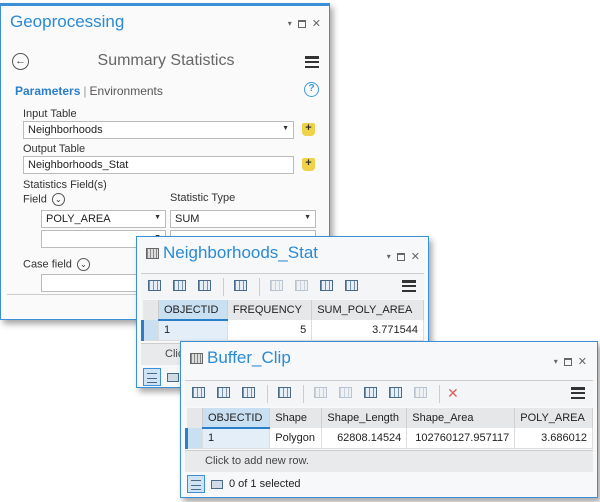  What do you see at coordinates (78, 219) in the screenshot?
I see `field-value: POLY_AREA` at bounding box center [78, 219].